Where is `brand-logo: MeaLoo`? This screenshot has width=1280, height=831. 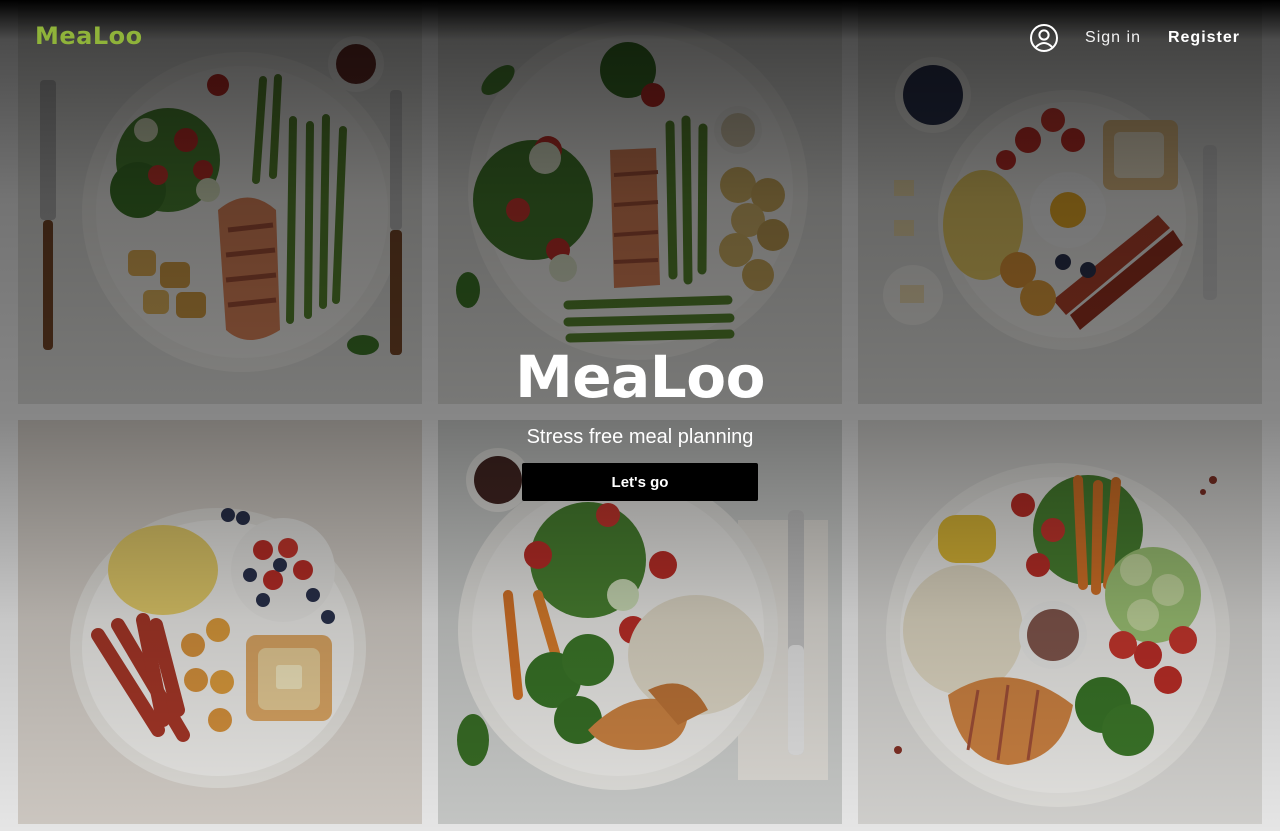
brand-logo: MeaLoo is located at coordinates (89, 36).